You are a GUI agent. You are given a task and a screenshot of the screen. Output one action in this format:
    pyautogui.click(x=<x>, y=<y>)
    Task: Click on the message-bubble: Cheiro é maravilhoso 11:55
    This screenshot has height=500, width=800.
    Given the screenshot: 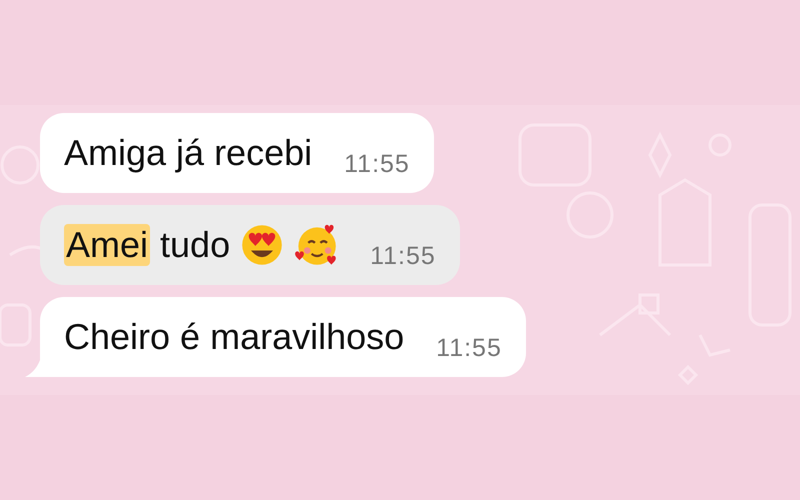 What is the action you would take?
    pyautogui.click(x=283, y=337)
    